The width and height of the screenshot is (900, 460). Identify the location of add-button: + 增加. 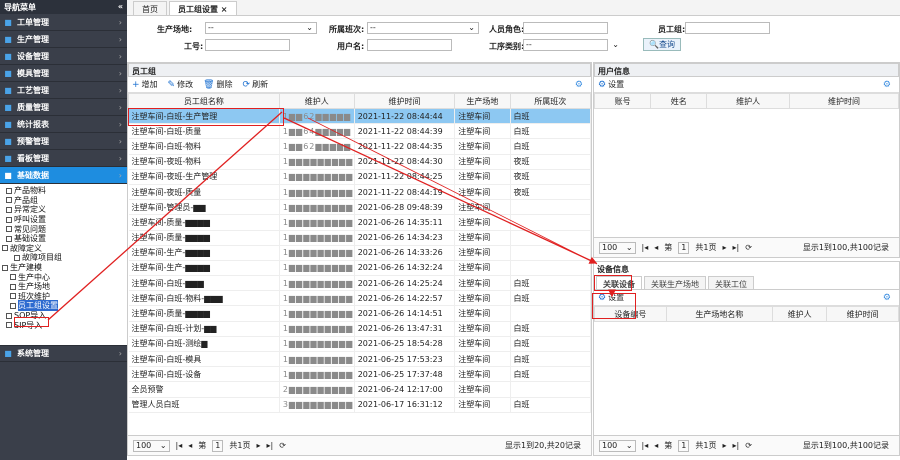
(145, 84).